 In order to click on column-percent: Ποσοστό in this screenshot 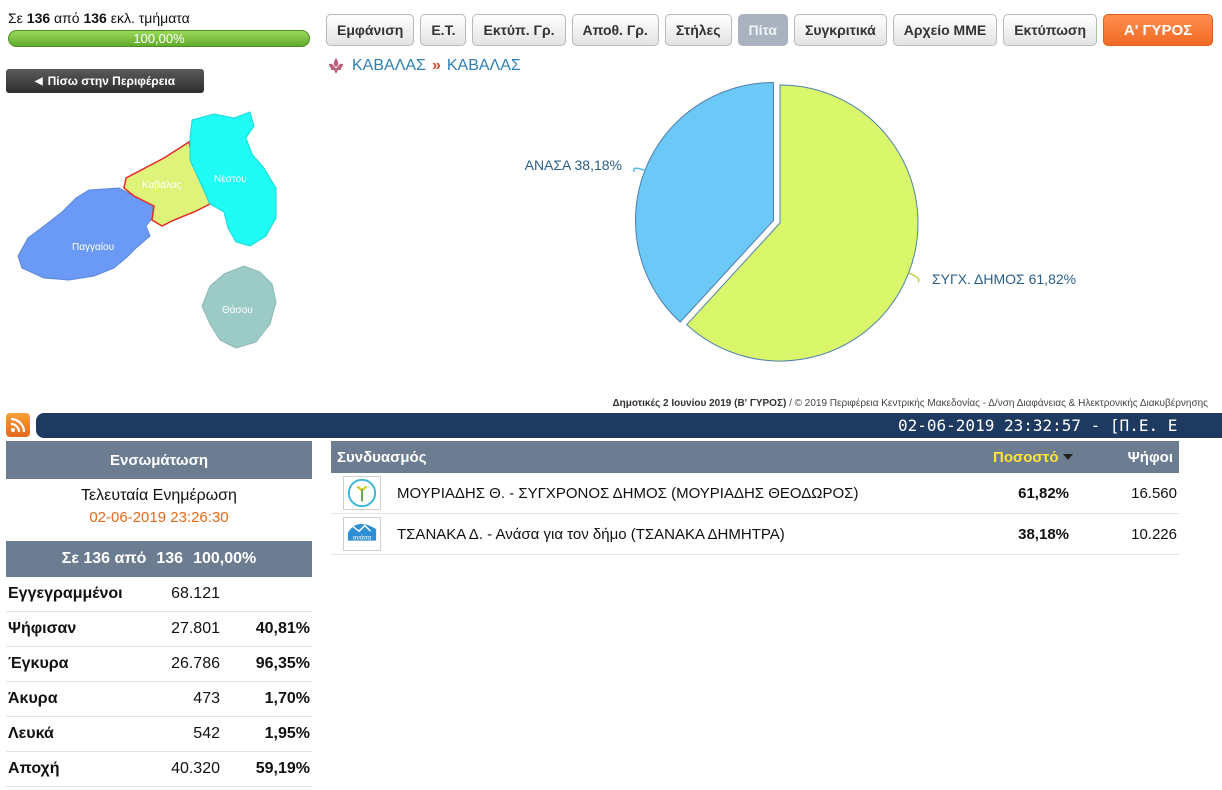, I will do `click(1041, 457)`.